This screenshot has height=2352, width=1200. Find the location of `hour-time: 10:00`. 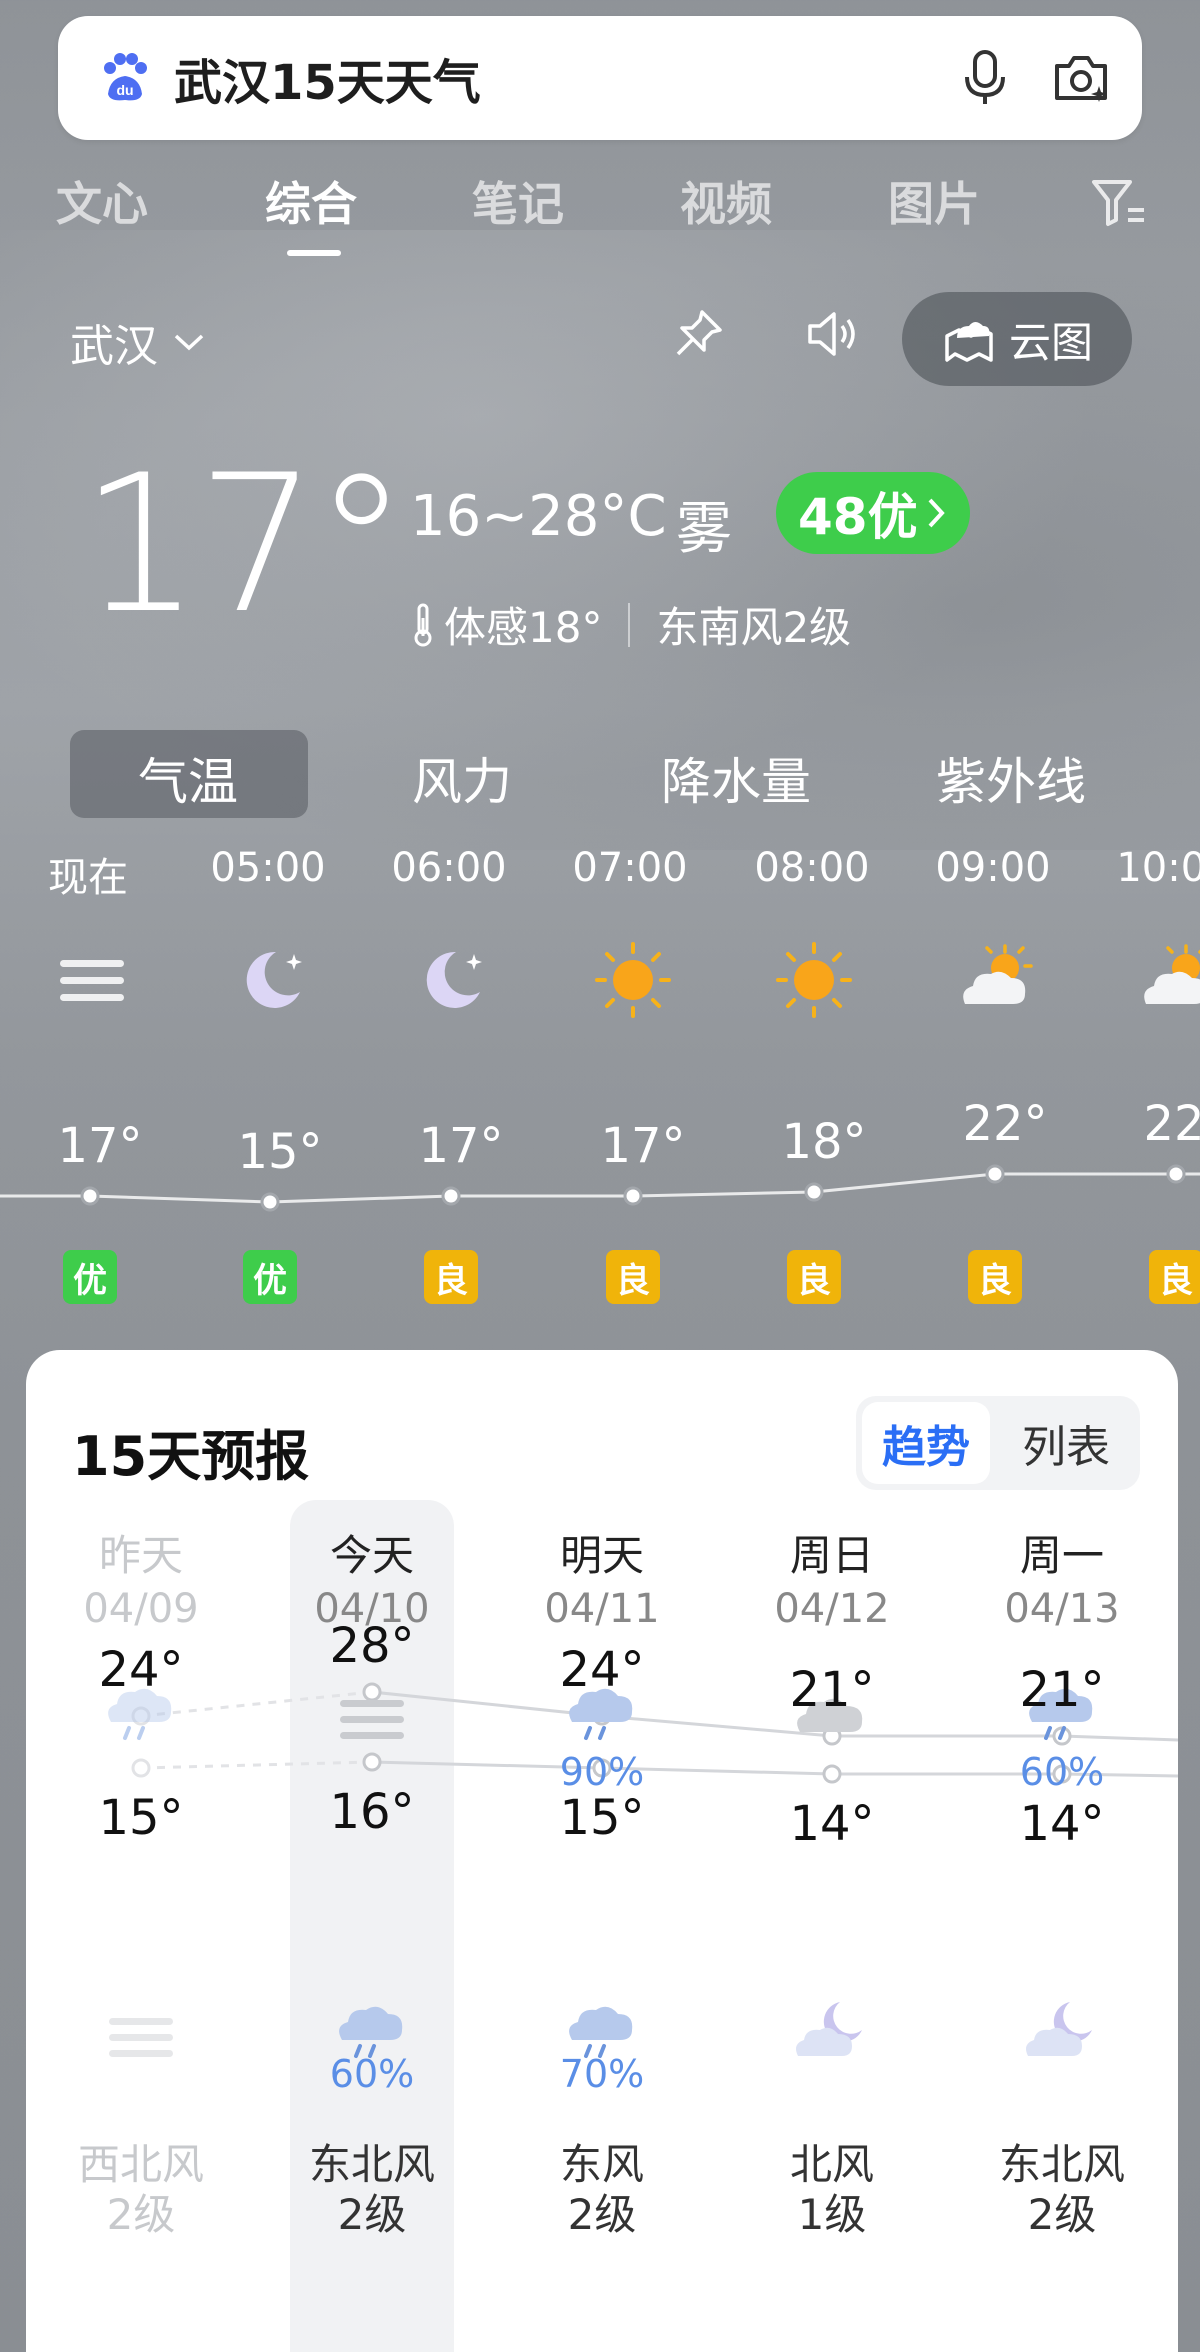

hour-time: 10:00 is located at coordinates (1158, 868).